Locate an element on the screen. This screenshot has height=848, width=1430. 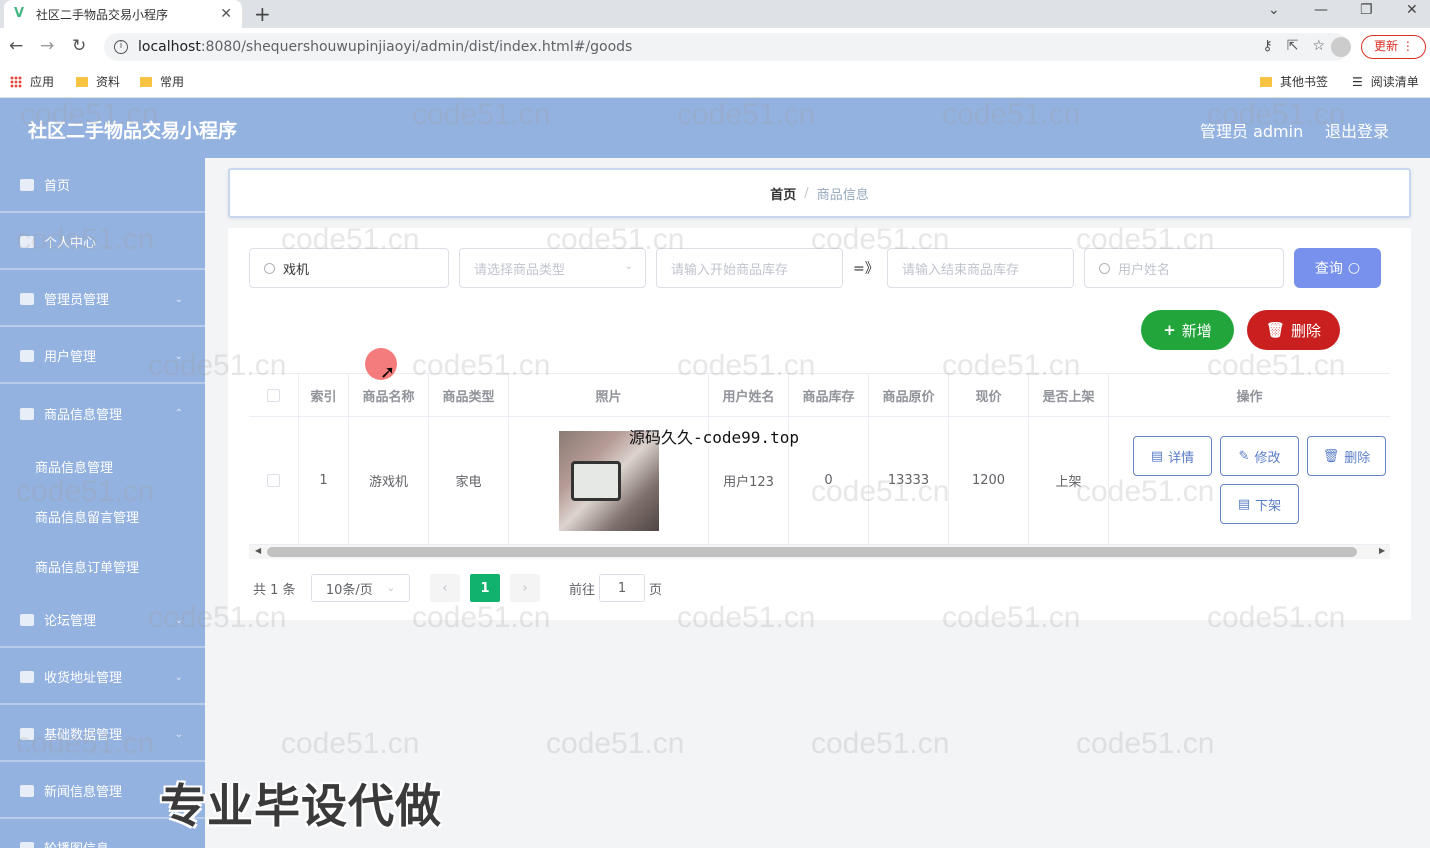
image-icon is located at coordinates (27, 844).